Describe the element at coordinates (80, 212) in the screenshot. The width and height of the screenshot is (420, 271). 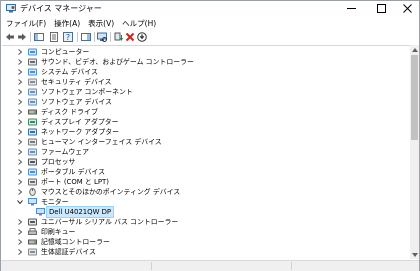
I see `tree-item-label: Dell U4021QW DP` at that location.